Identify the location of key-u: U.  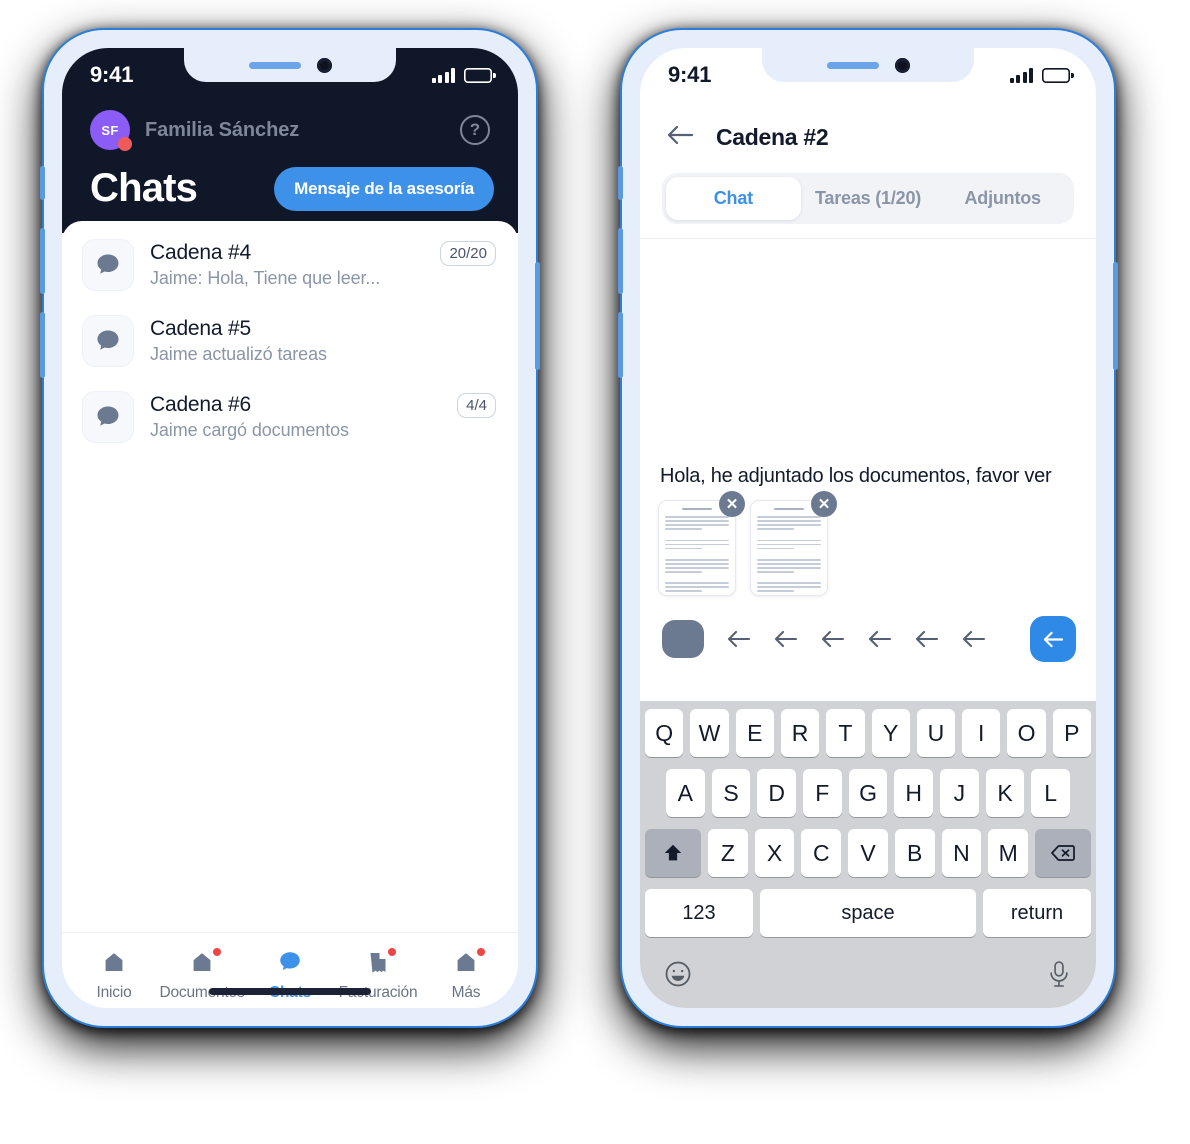
(936, 733).